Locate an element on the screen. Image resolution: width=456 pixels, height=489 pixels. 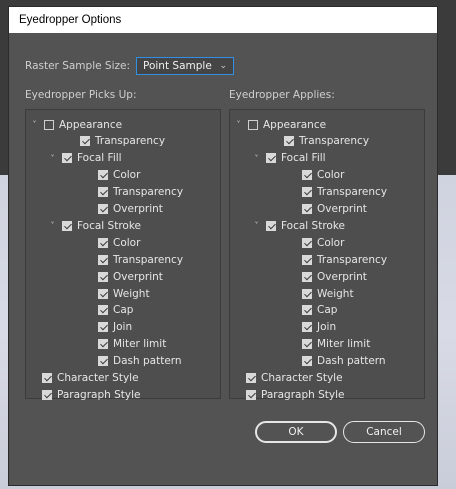
picks-up-tree-item-dash-pattern: Dash pattern is located at coordinates (140, 361).